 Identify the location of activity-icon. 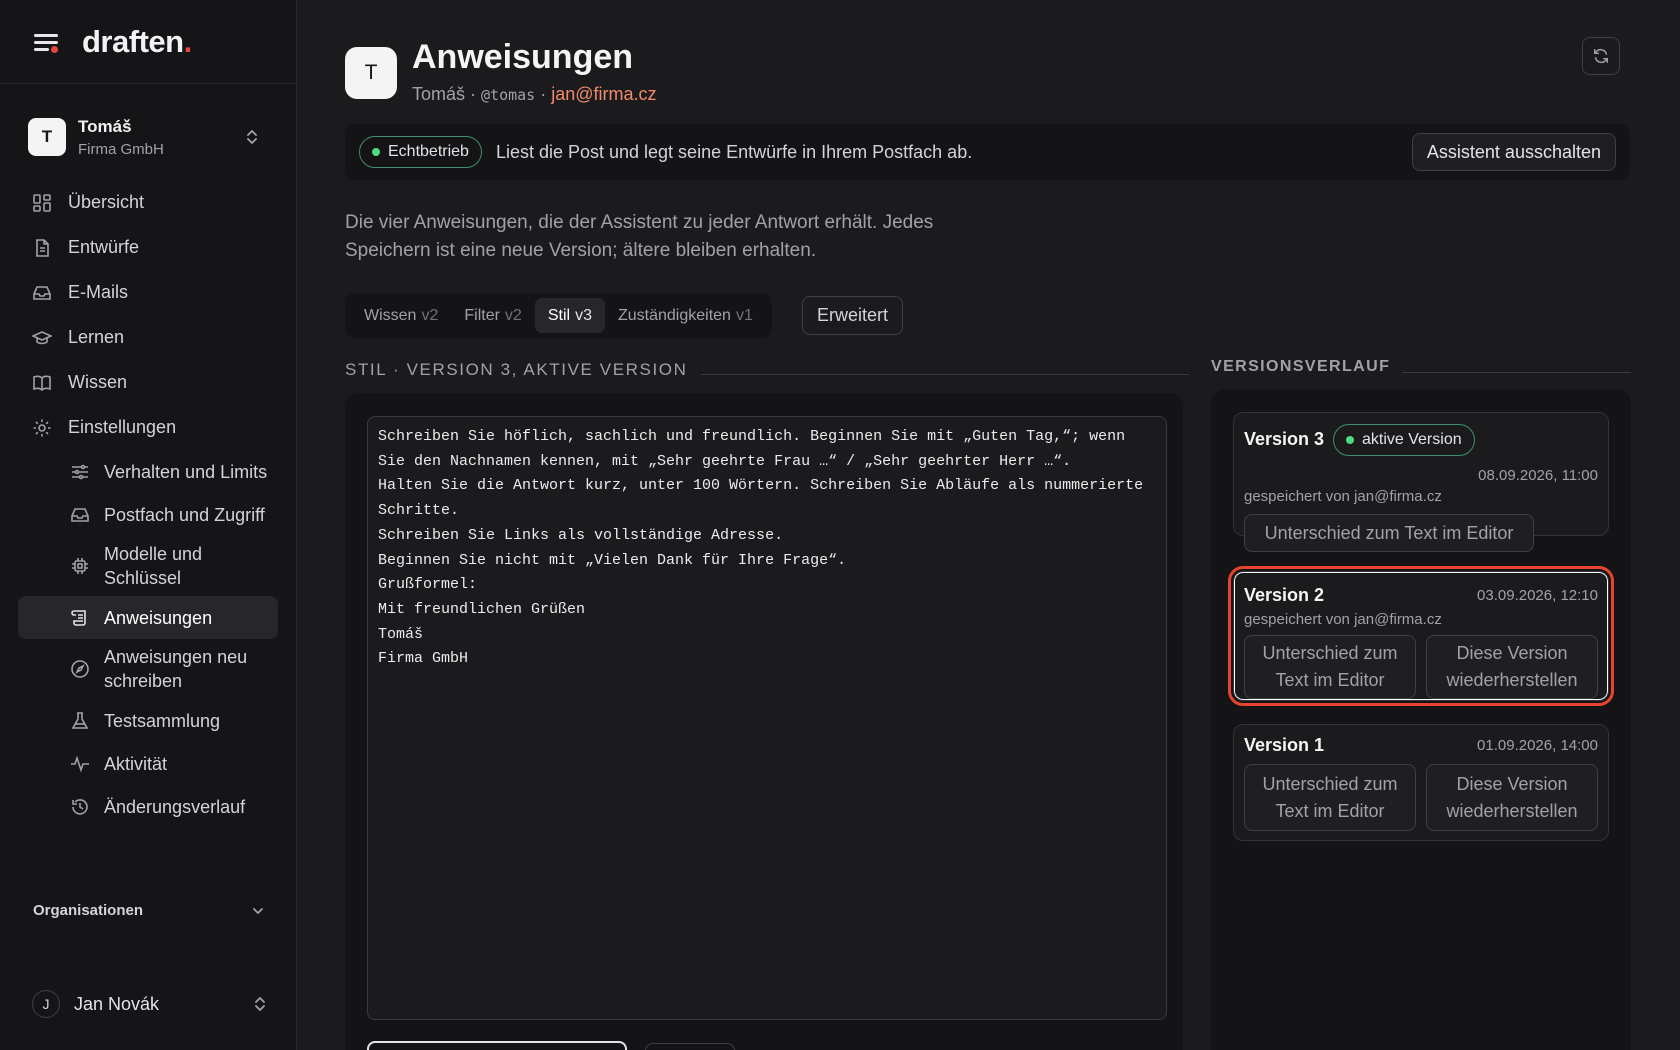
(80, 763).